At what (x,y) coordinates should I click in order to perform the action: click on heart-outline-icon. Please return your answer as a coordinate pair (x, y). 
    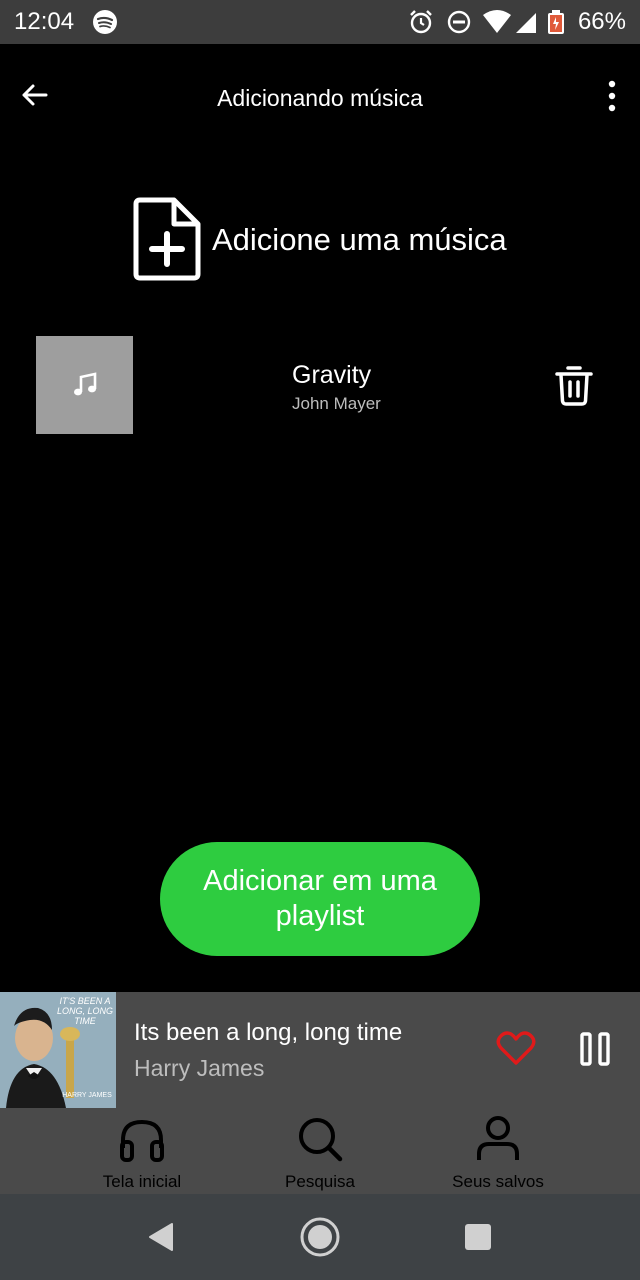
    Looking at the image, I should click on (516, 1048).